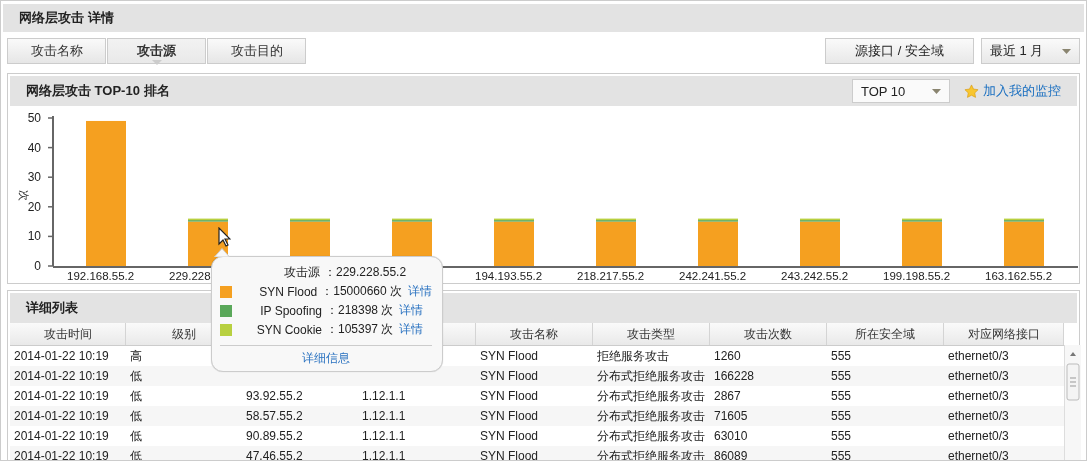  What do you see at coordinates (534, 334) in the screenshot?
I see `column-header: 攻击名称` at bounding box center [534, 334].